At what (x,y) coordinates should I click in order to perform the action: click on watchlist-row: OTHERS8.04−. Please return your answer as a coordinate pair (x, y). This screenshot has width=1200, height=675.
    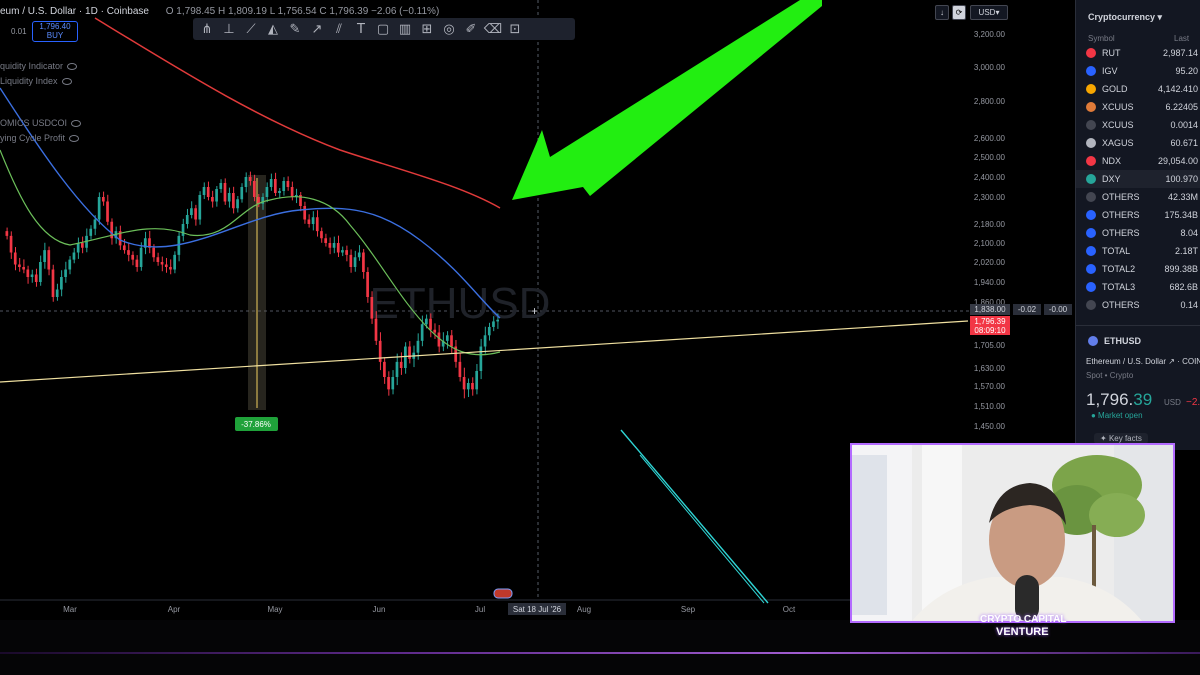
    Looking at the image, I should click on (1138, 233).